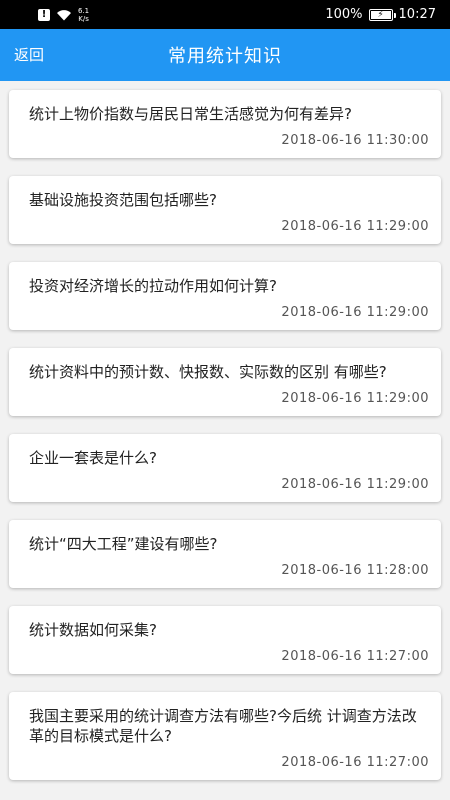 The width and height of the screenshot is (450, 800). What do you see at coordinates (355, 570) in the screenshot?
I see `article-time: 2018-06-16 11:28:00` at bounding box center [355, 570].